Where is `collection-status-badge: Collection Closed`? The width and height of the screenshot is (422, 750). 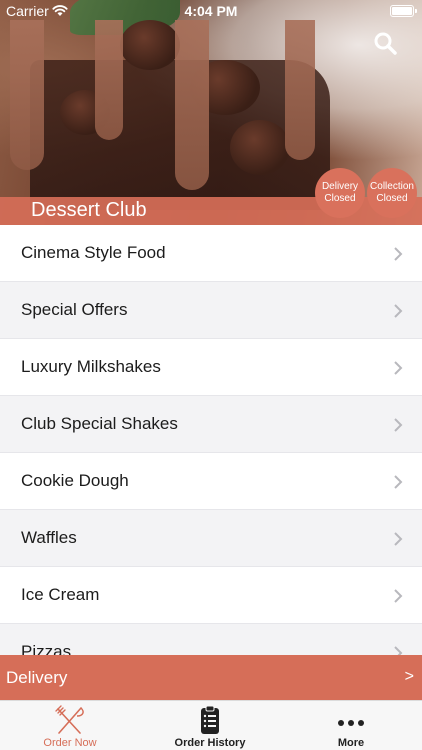
collection-status-badge: Collection Closed is located at coordinates (392, 193).